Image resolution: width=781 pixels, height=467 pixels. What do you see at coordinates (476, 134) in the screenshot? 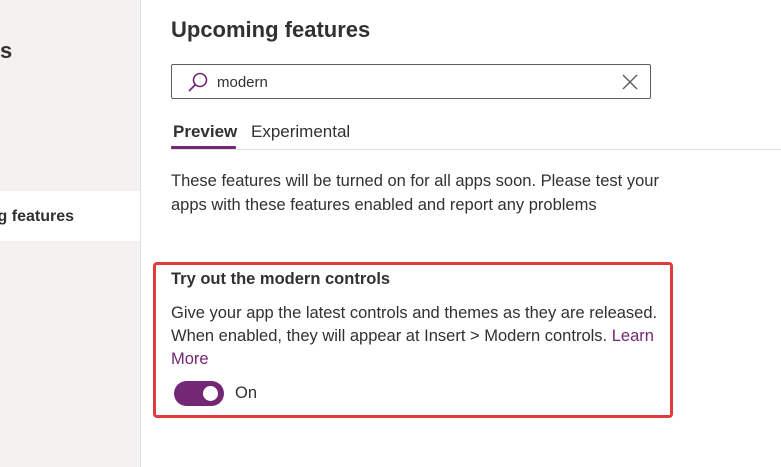
I see `tab-list: Preview Experimental` at bounding box center [476, 134].